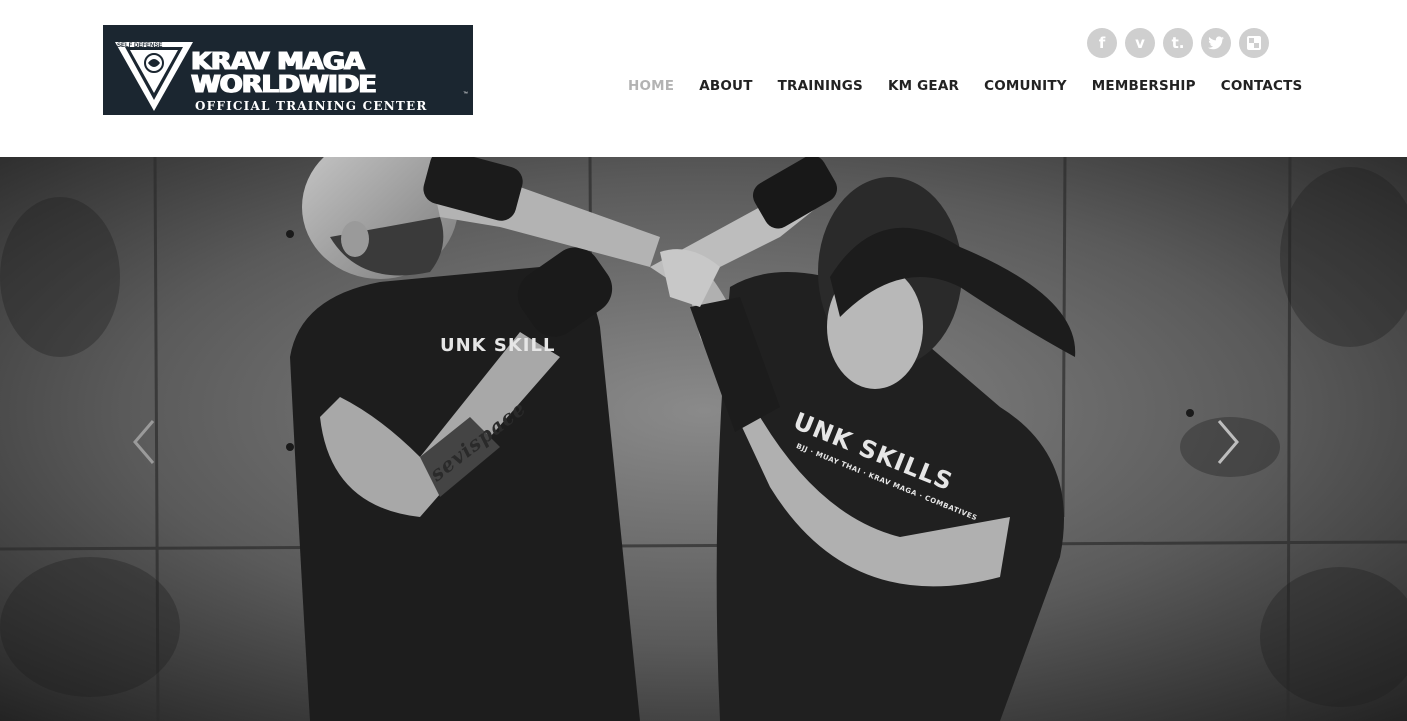  I want to click on logo-subtitle: OFFICIAL TRAINING CENTER, so click(311, 106).